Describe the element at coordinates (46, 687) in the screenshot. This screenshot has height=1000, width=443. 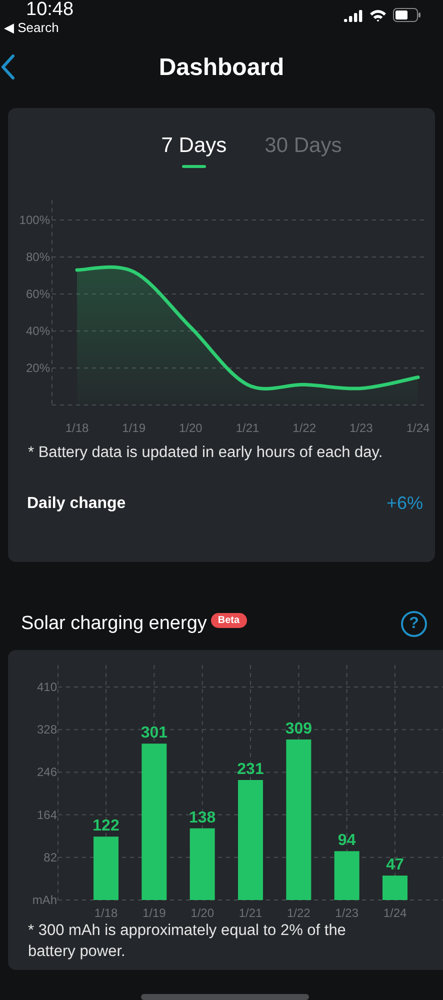
I see `axis-tick-label: 410` at that location.